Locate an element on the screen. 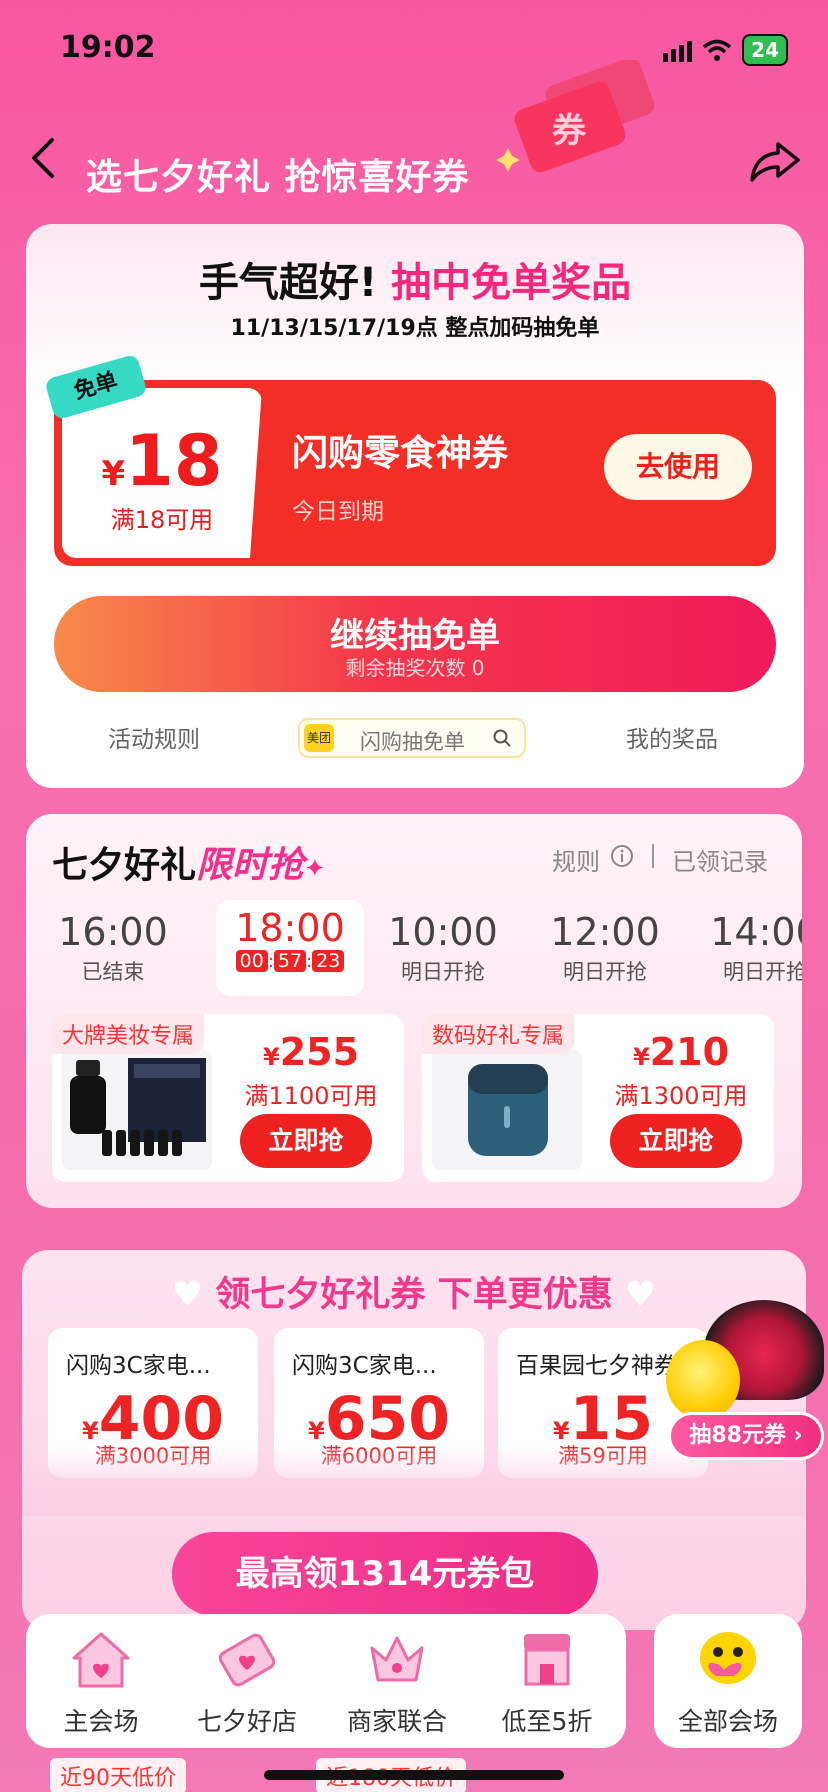 The image size is (828, 1792). page-title: 选七夕好礼 抢惊喜好券 is located at coordinates (278, 177).